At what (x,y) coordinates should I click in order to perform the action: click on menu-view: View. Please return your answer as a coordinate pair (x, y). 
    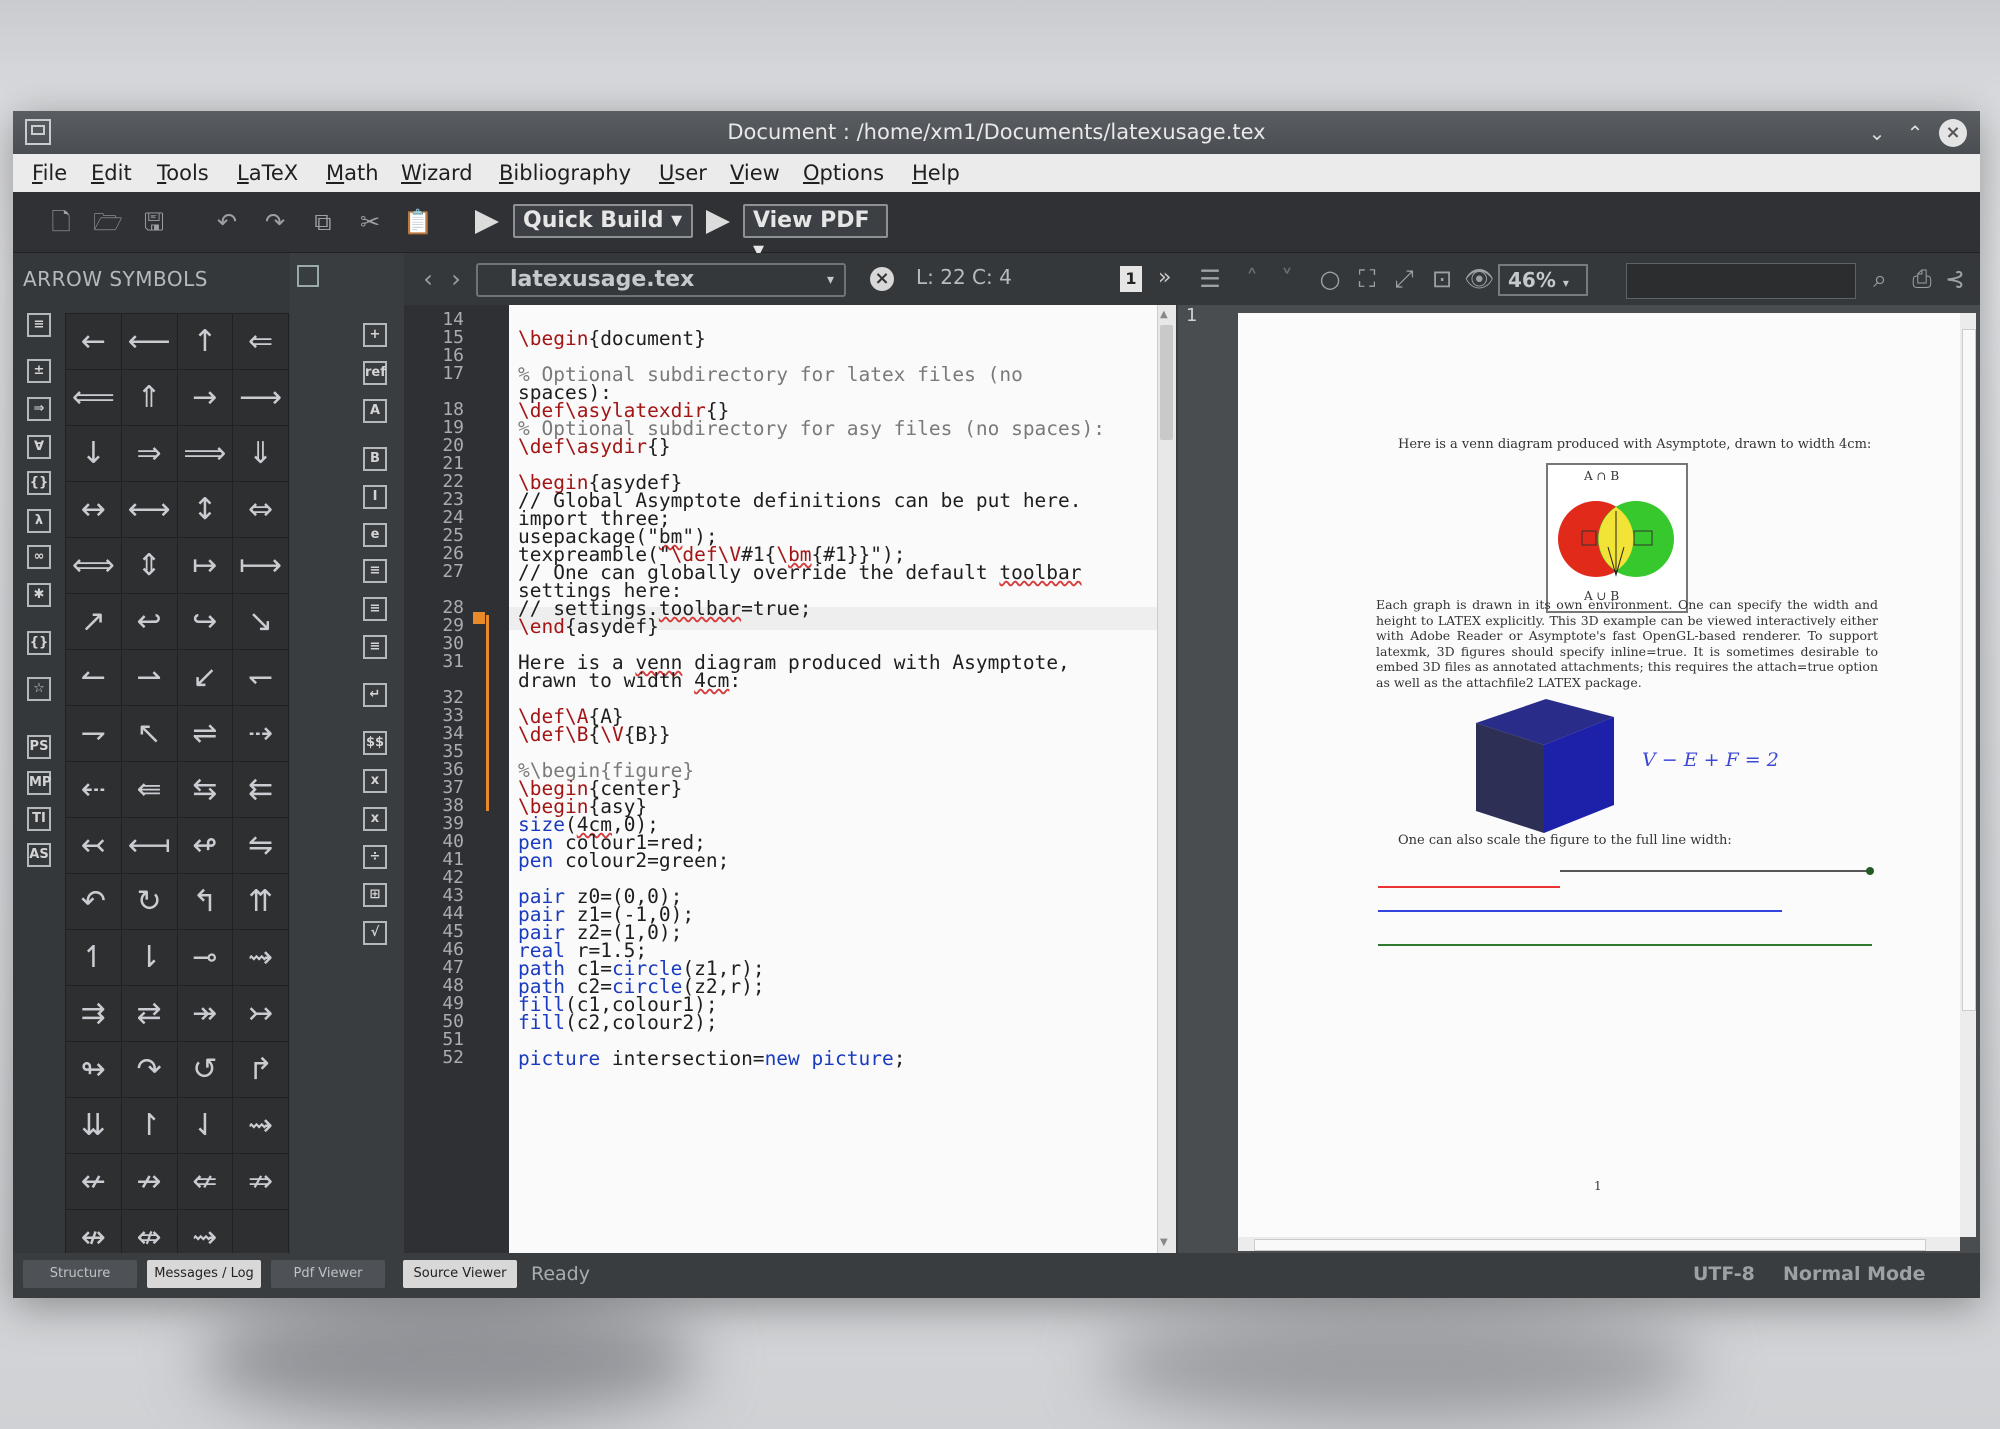
    Looking at the image, I should click on (755, 173).